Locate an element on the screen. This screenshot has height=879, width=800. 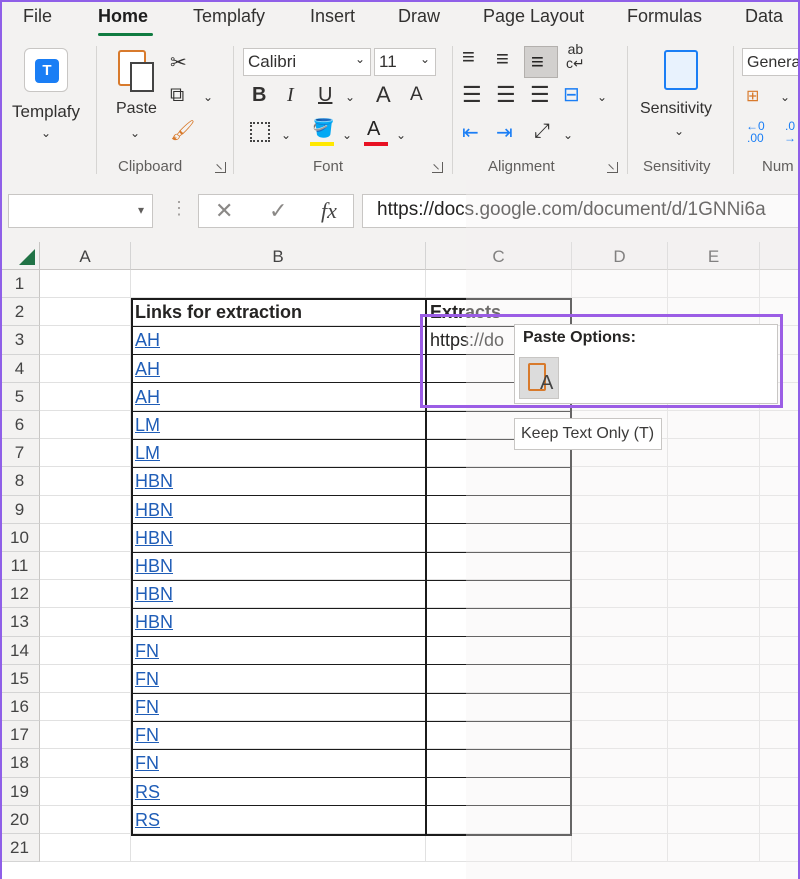
sensitivity-button: Sensitivity ⌄ is located at coordinates (679, 96).